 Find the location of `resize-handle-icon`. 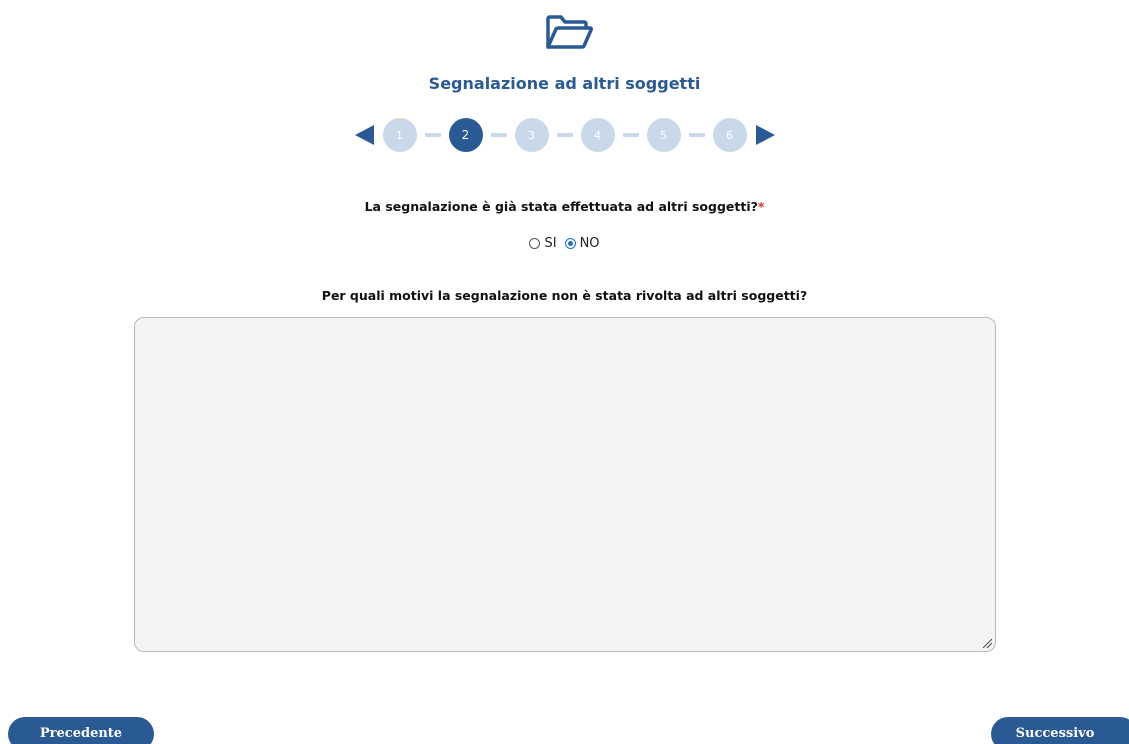

resize-handle-icon is located at coordinates (987, 643).